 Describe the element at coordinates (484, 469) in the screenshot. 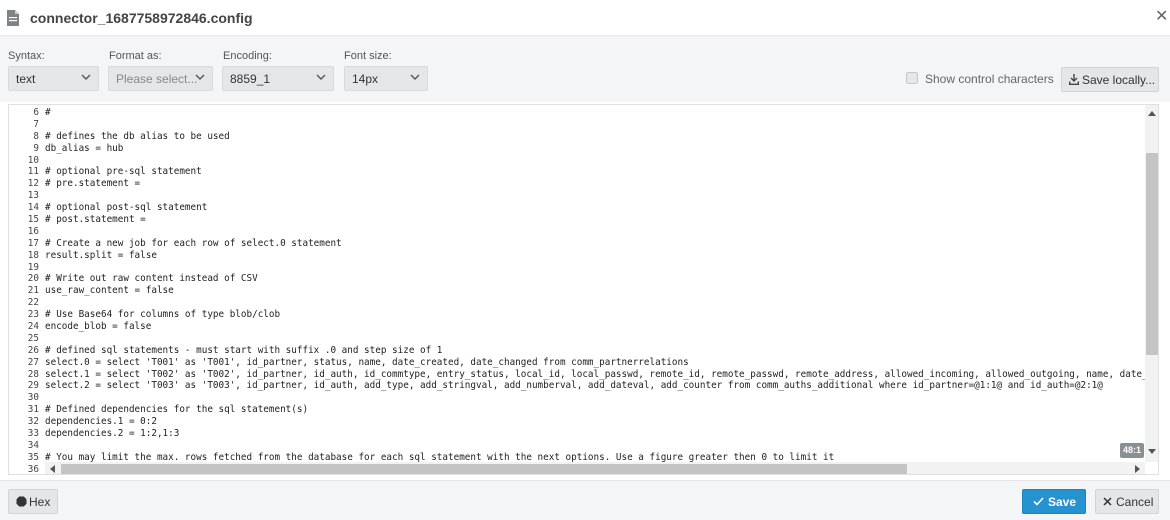

I see `horizontal-scroll-thumb` at that location.